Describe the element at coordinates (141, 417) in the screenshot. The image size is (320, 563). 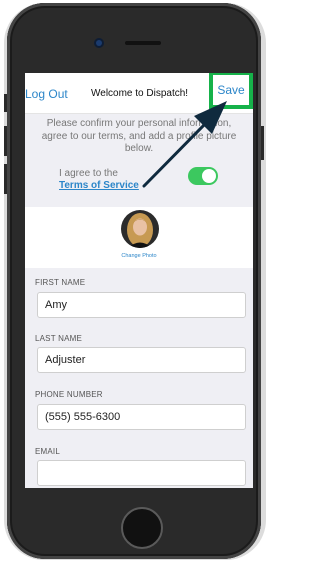
I see `phone-number-field` at that location.